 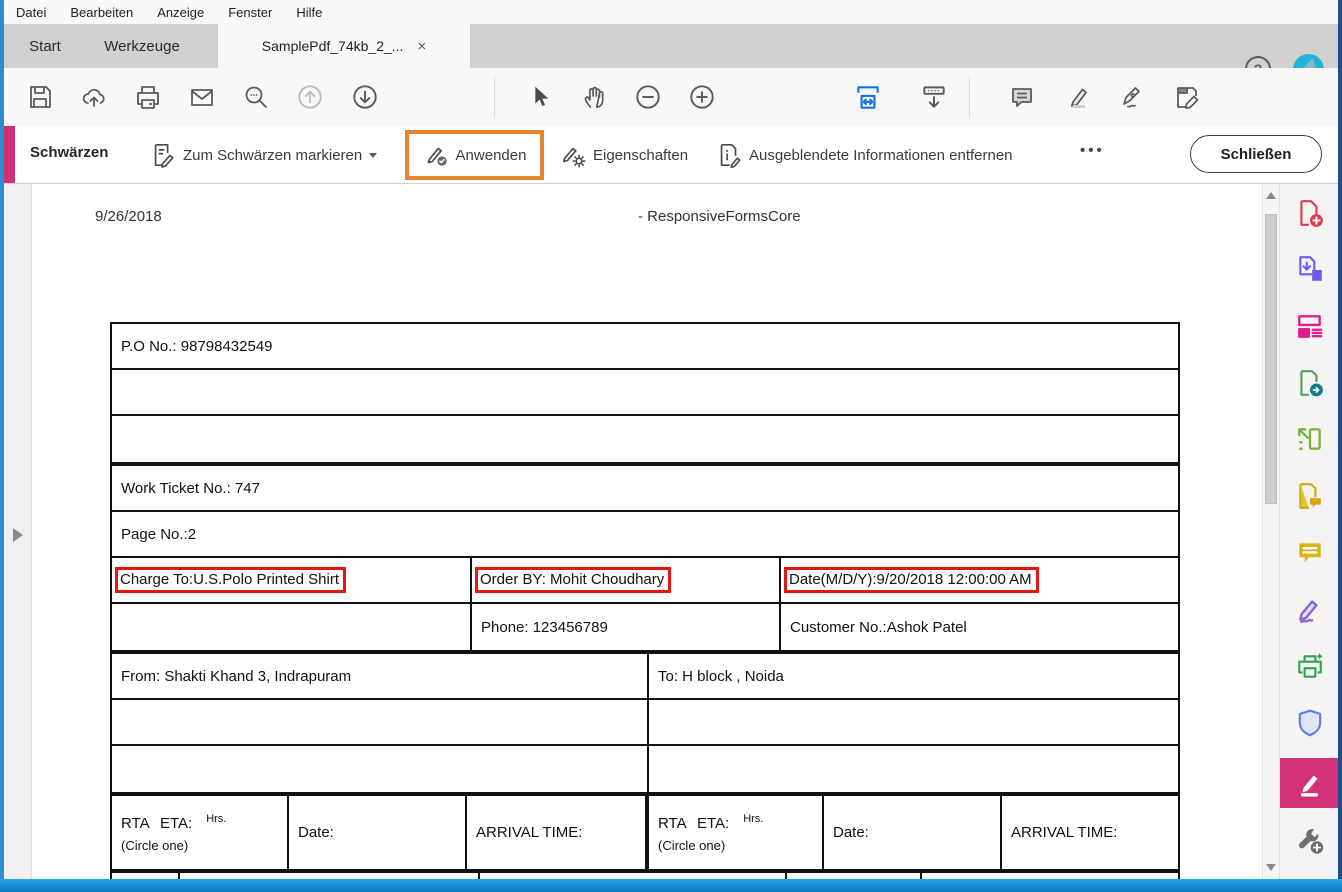 I want to click on po-no-cell: P.O No.: 98798432549, so click(x=197, y=346).